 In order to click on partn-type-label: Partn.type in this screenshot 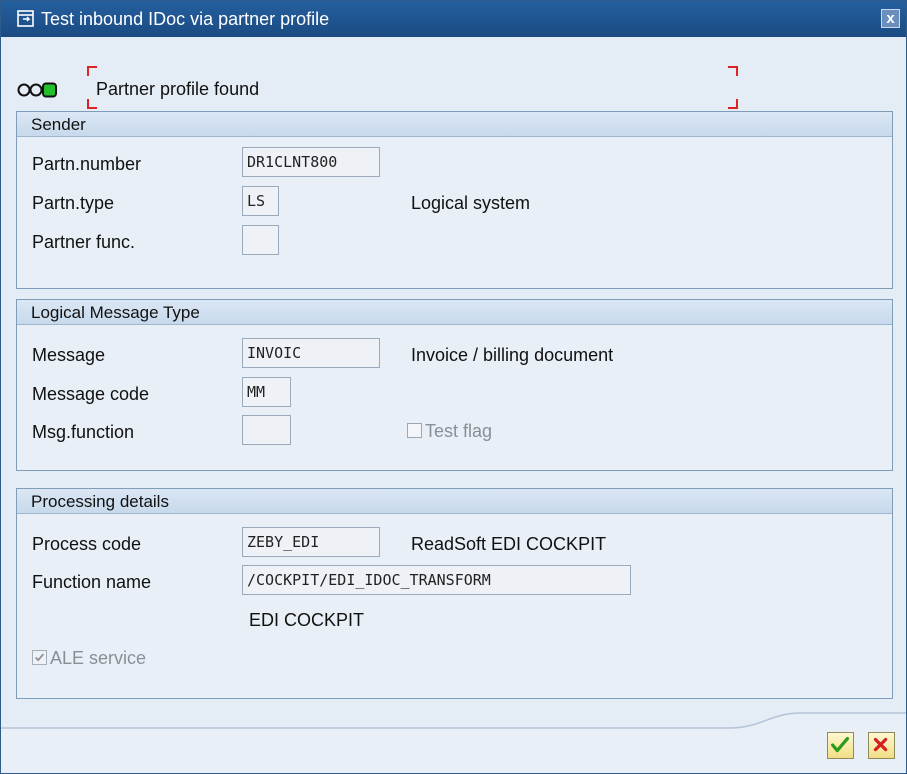, I will do `click(73, 203)`.